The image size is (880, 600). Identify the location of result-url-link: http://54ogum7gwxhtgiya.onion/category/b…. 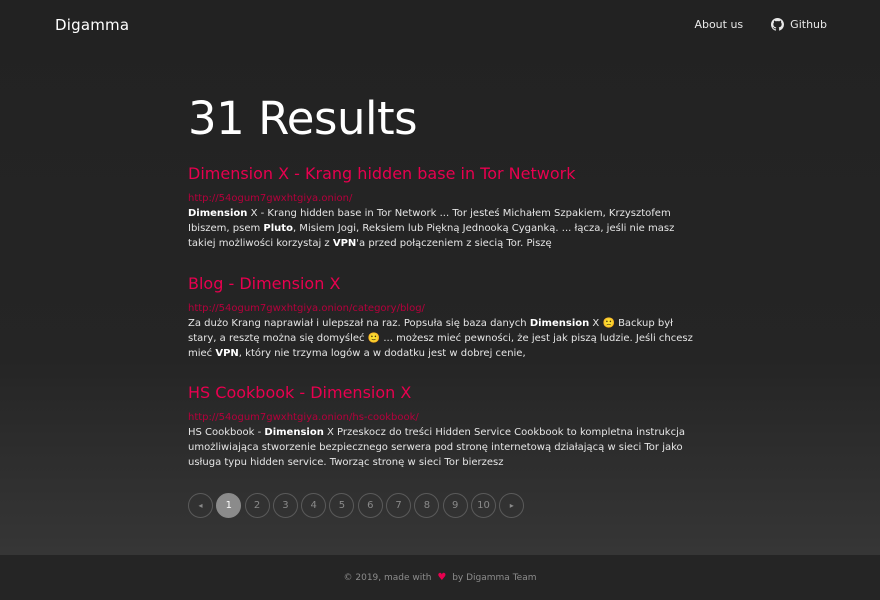
(445, 308).